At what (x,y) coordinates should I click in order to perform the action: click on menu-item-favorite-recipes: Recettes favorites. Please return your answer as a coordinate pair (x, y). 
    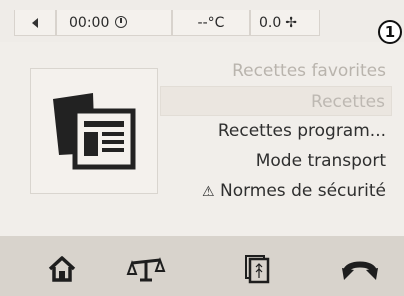
    Looking at the image, I should click on (276, 71).